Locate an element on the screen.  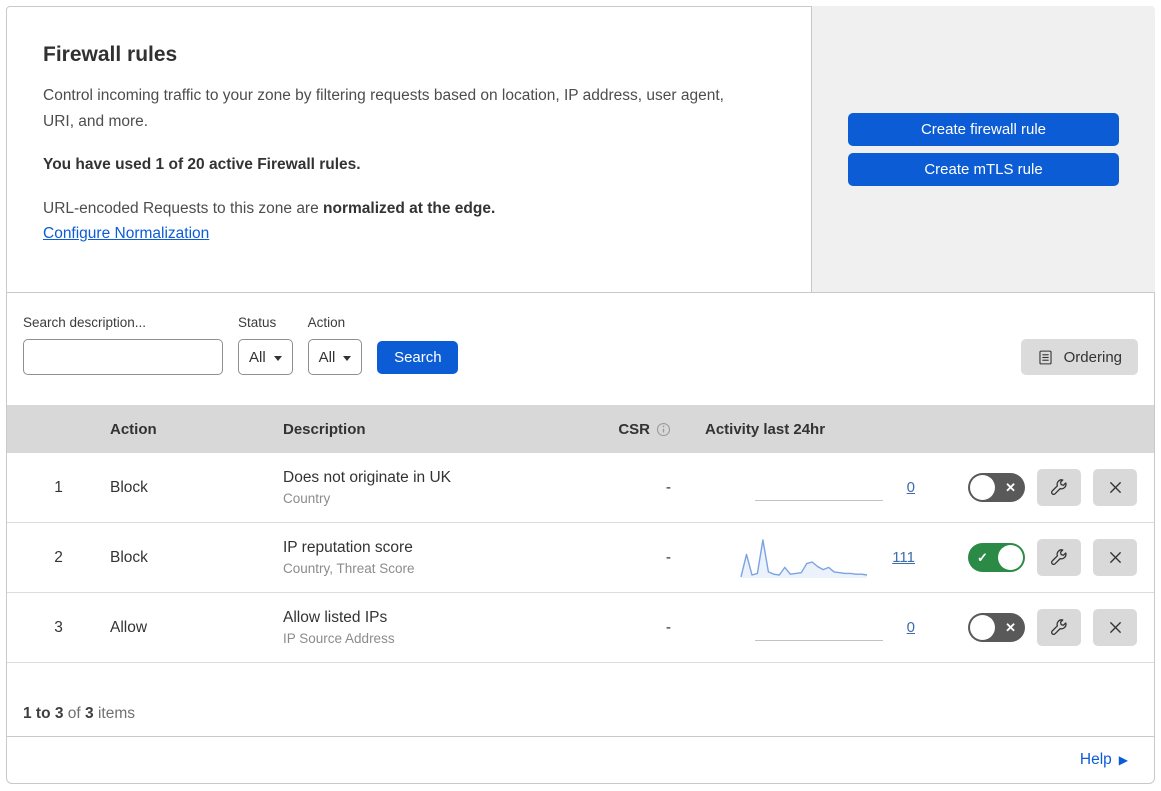
column-header-description: Description is located at coordinates (324, 429).